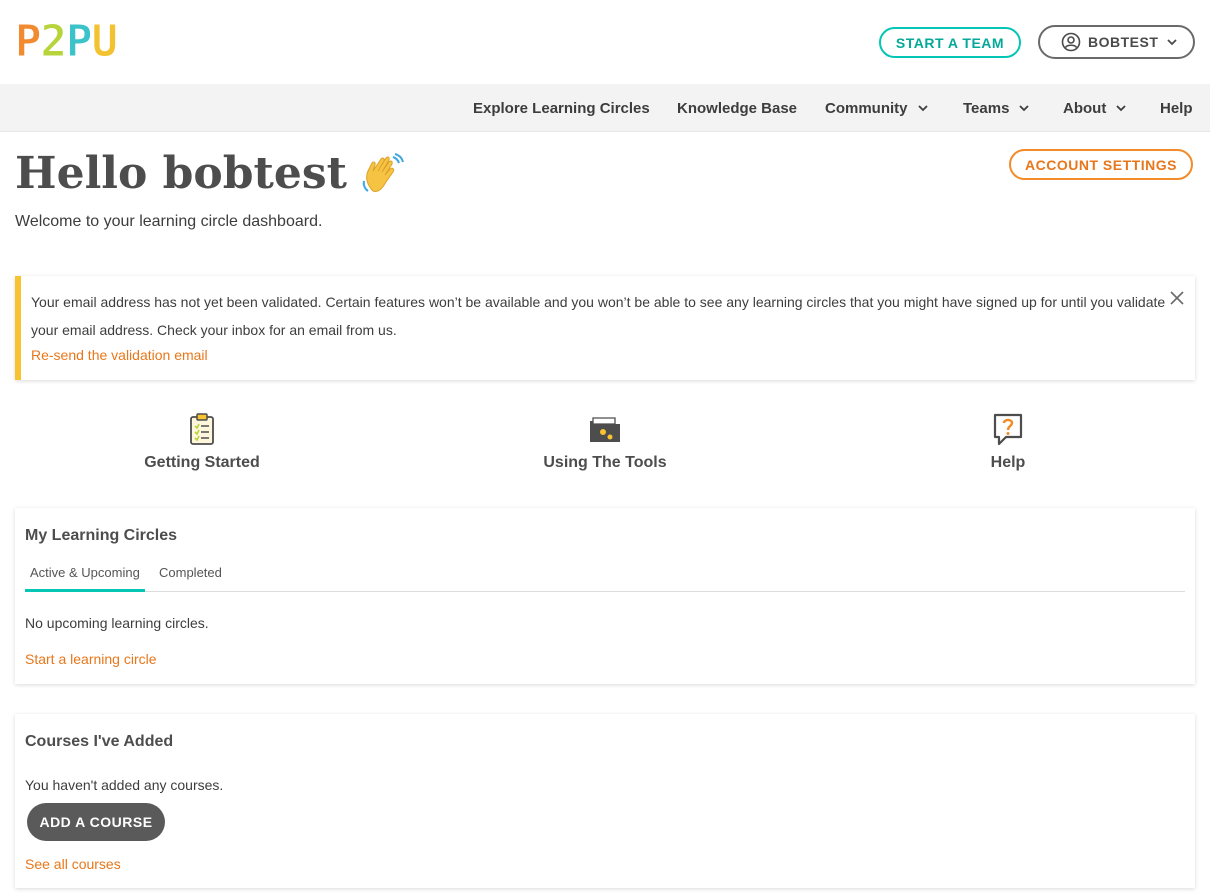 The height and width of the screenshot is (894, 1210). I want to click on quick-link-label: Using The Tools, so click(605, 462).